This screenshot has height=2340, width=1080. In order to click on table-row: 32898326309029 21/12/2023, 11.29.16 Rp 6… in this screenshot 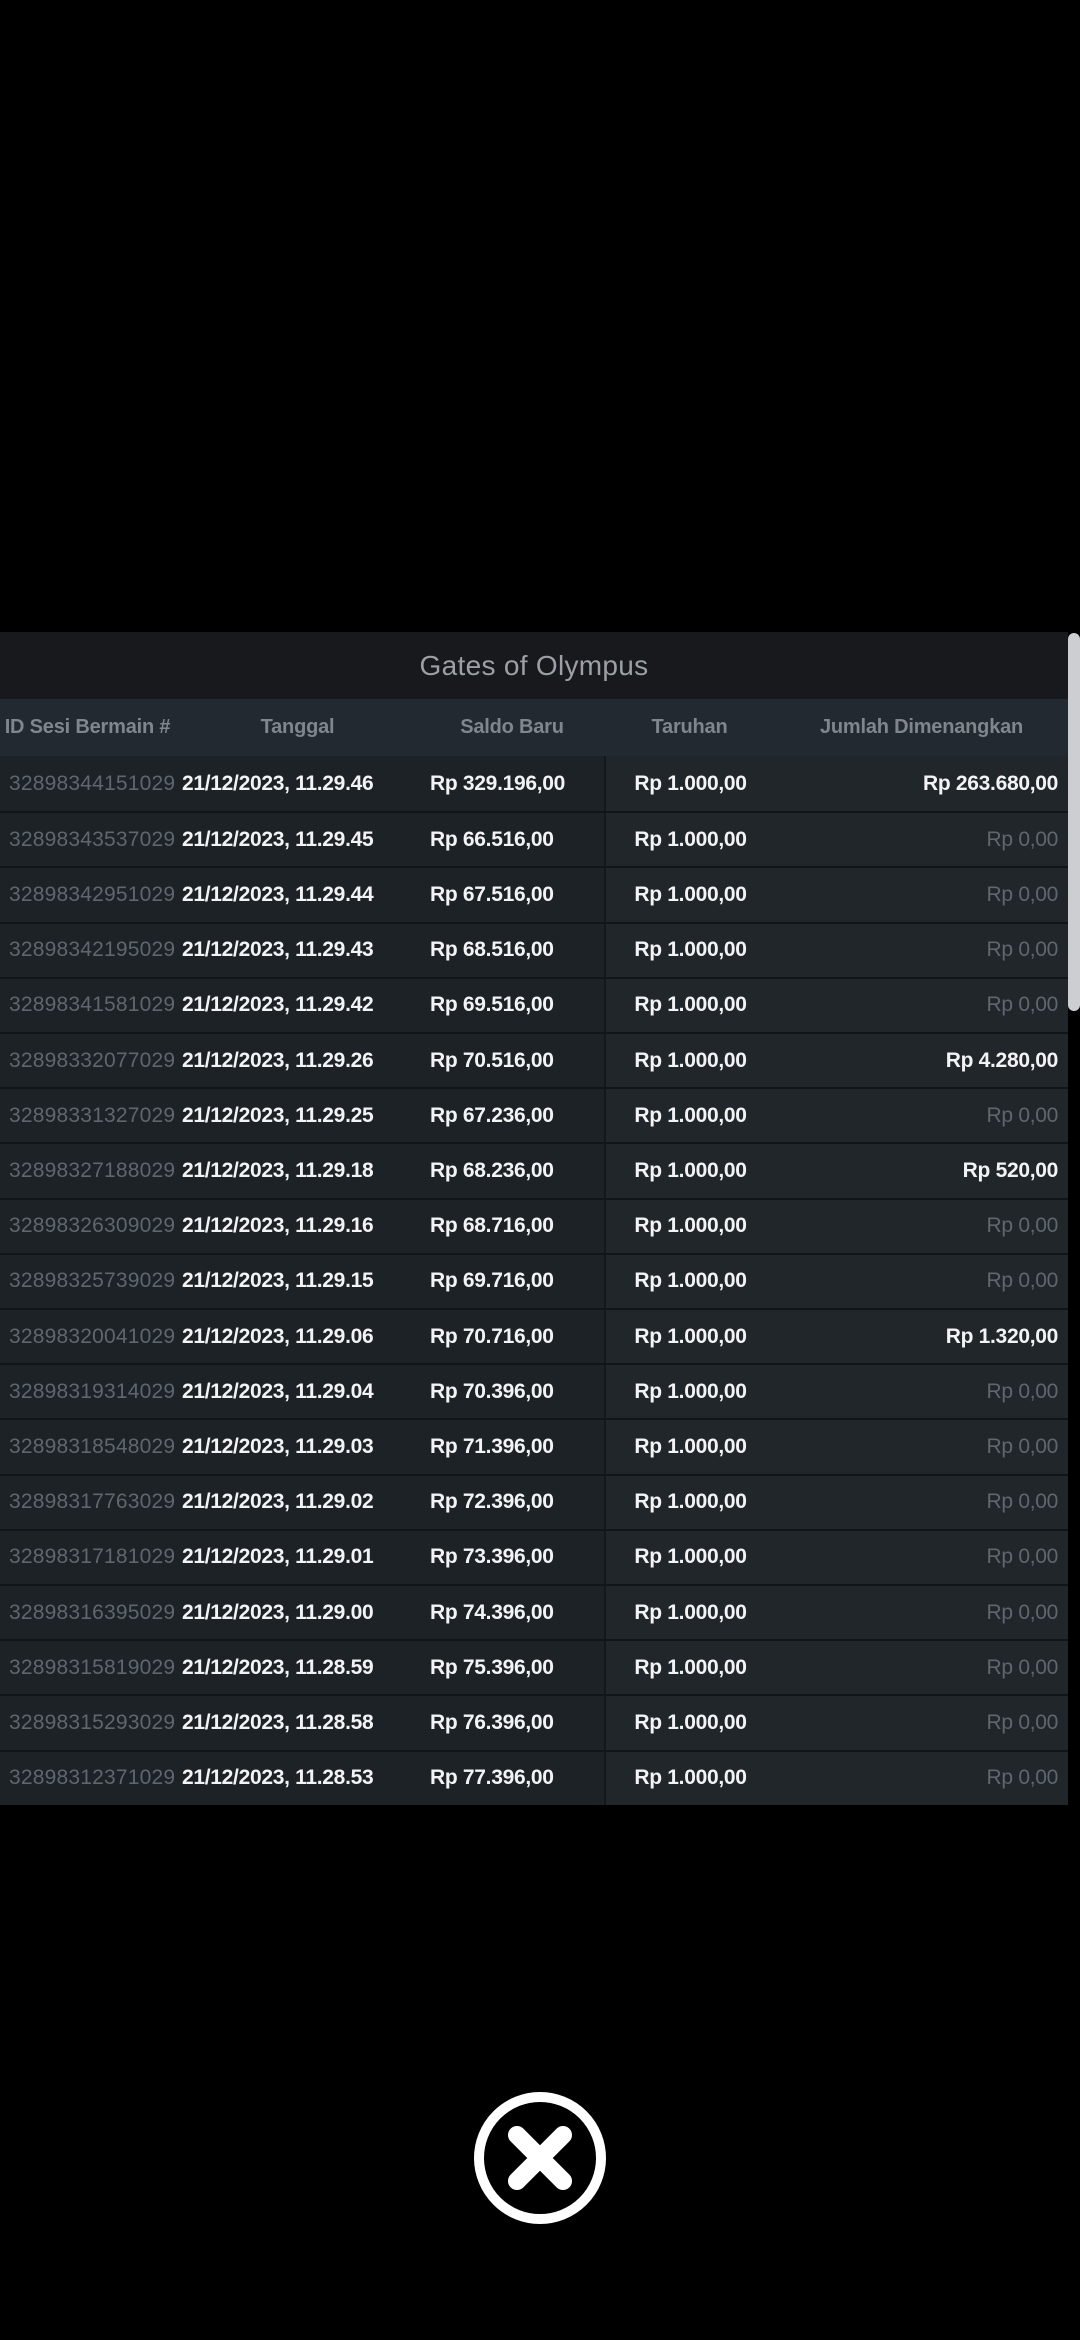, I will do `click(534, 1225)`.